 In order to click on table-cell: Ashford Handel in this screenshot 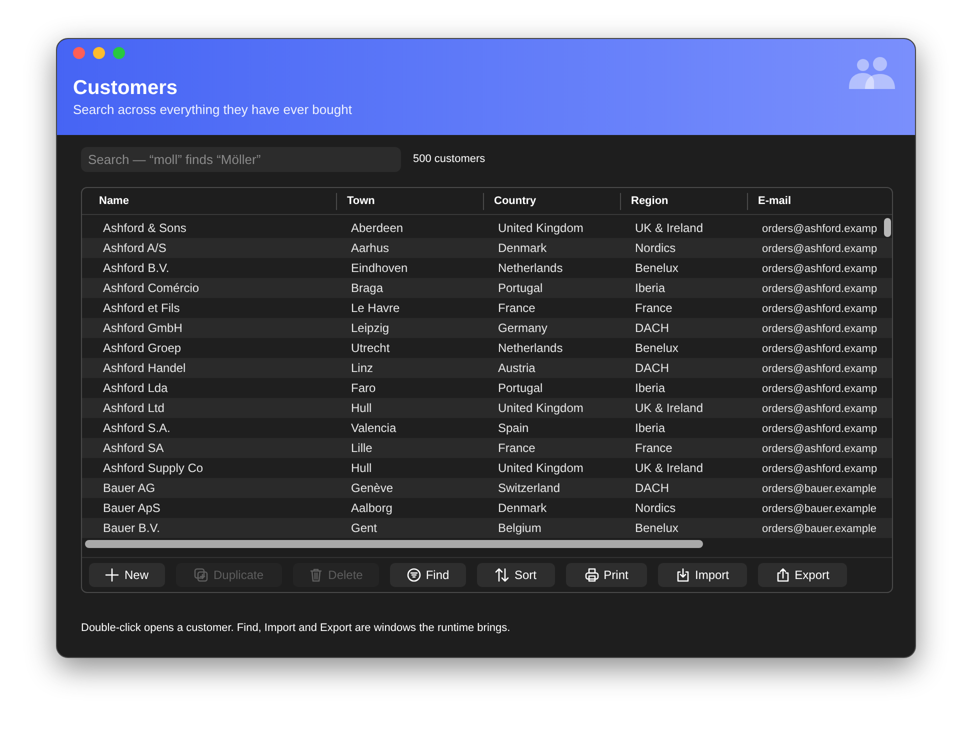, I will do `click(144, 368)`.